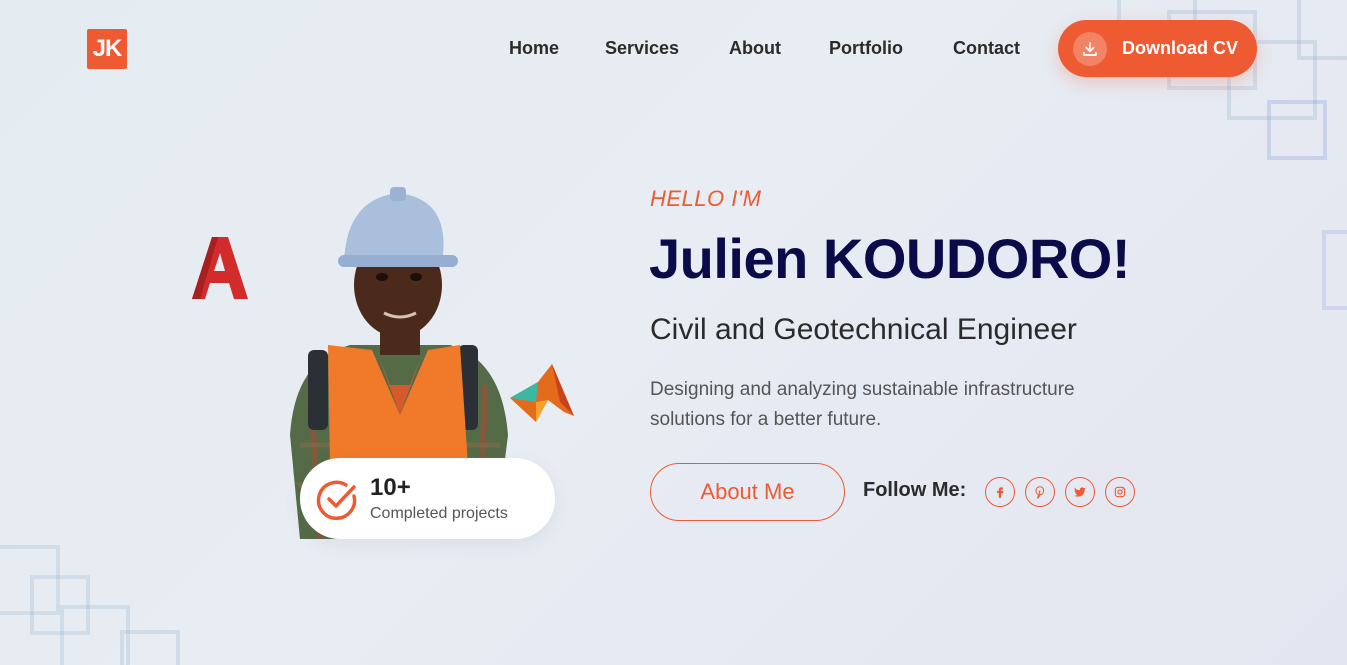 The height and width of the screenshot is (665, 1347). Describe the element at coordinates (534, 48) in the screenshot. I see `nav-home: Home` at that location.